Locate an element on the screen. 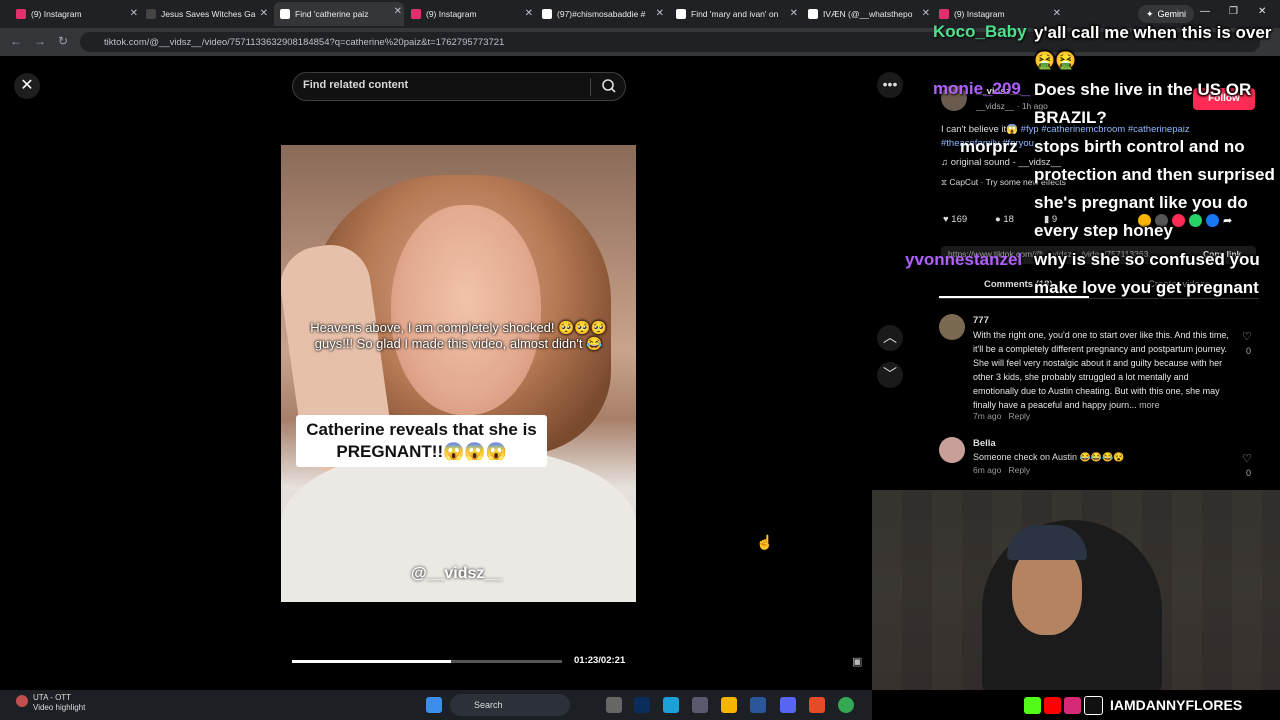 This screenshot has width=1280, height=720. maximize-icon: ❐ is located at coordinates (1233, 11).